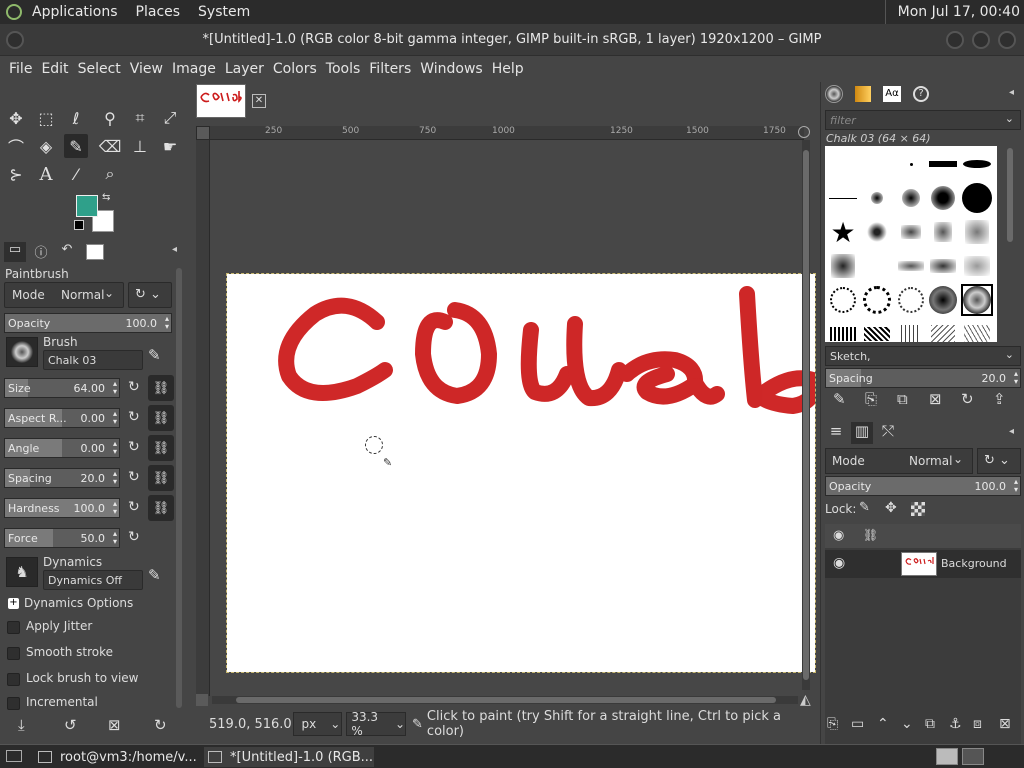 The image size is (1024, 768). I want to click on vertical-scrollbar, so click(806, 415).